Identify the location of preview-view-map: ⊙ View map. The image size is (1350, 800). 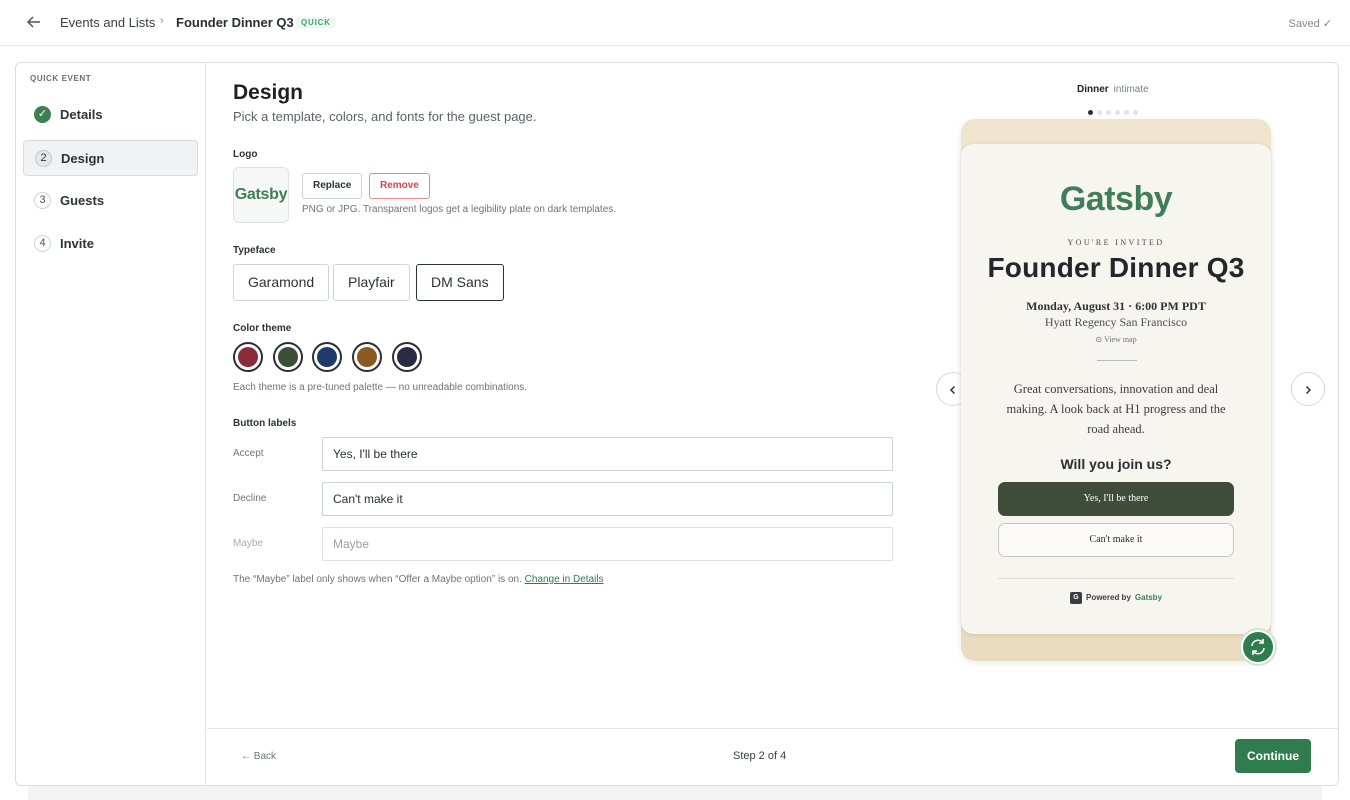
(1116, 339).